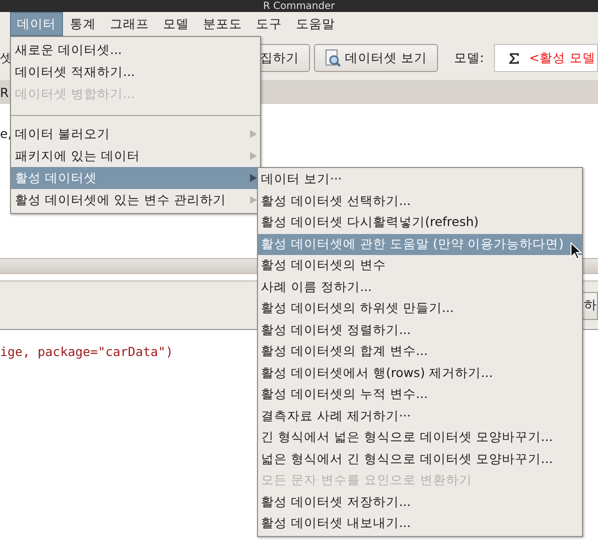 Image resolution: width=598 pixels, height=543 pixels. I want to click on model-label: 모델:, so click(469, 58).